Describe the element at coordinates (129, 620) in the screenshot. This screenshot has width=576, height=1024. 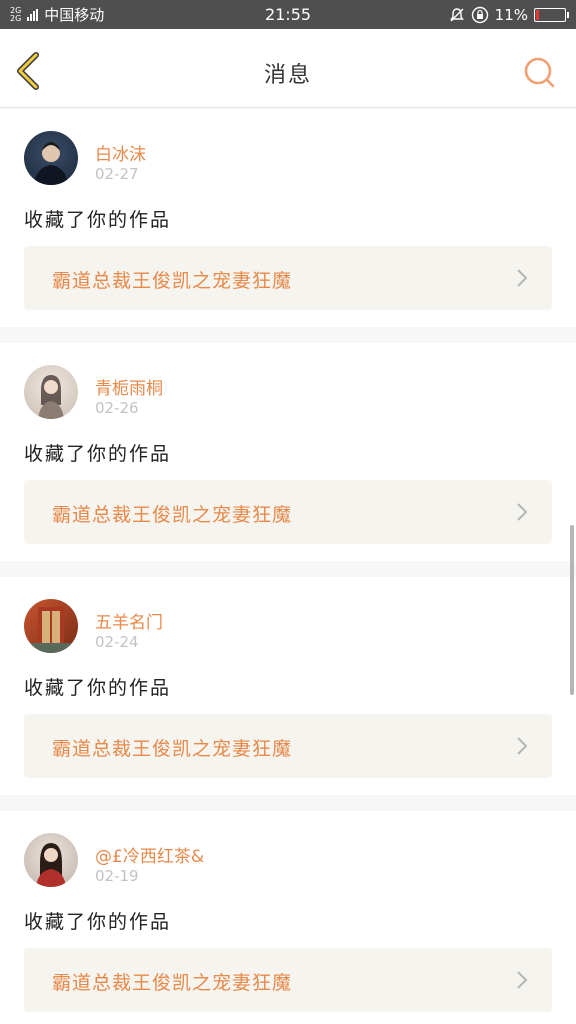
I see `username: 五羊名门` at that location.